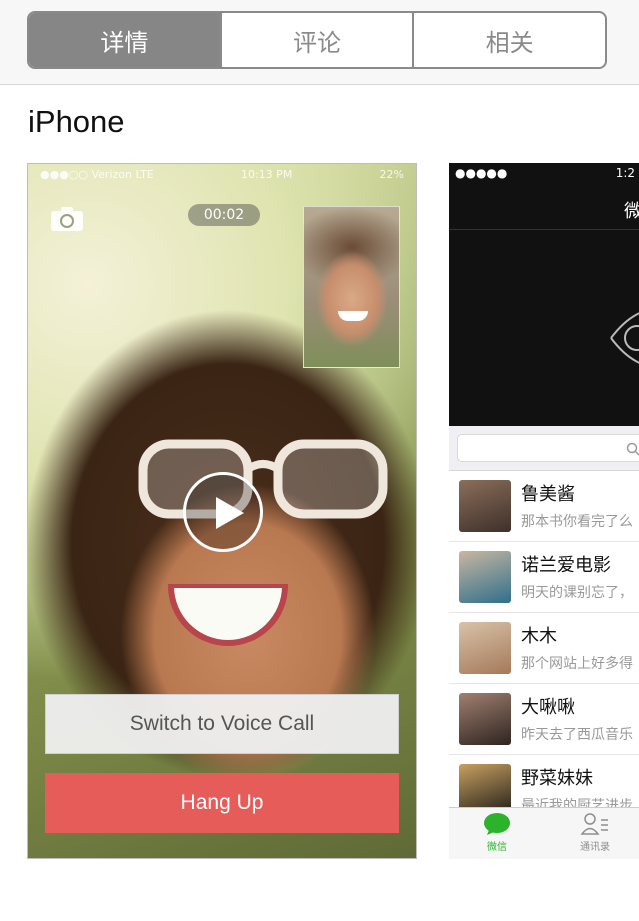 This screenshot has height=921, width=639. I want to click on hang-up-button: Hang Up, so click(222, 803).